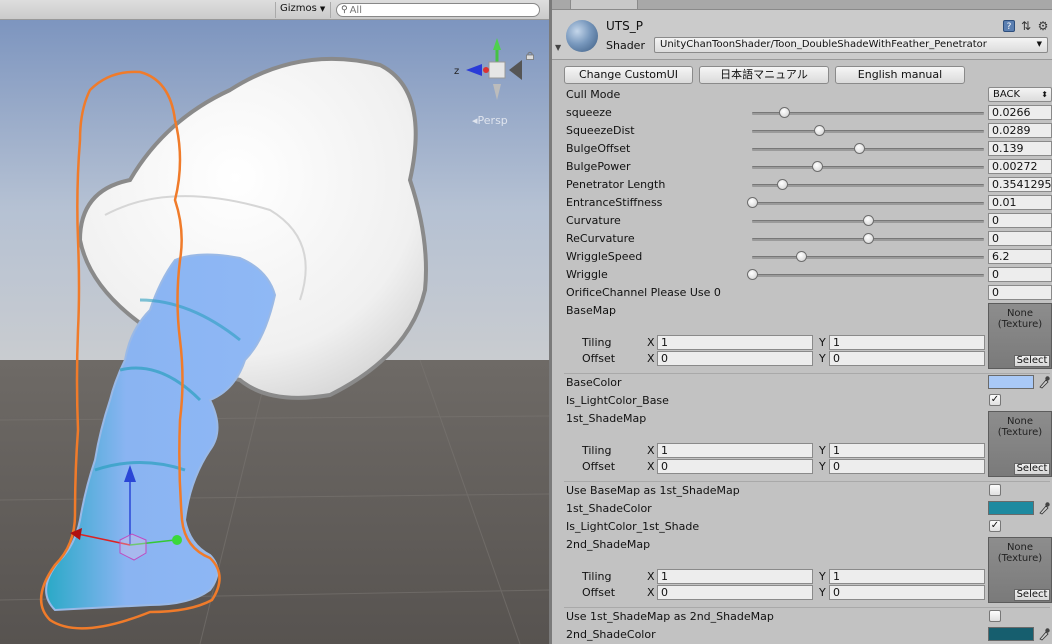  Describe the element at coordinates (907, 592) in the screenshot. I see `shademap-2nd-offset-y-field: 0` at that location.